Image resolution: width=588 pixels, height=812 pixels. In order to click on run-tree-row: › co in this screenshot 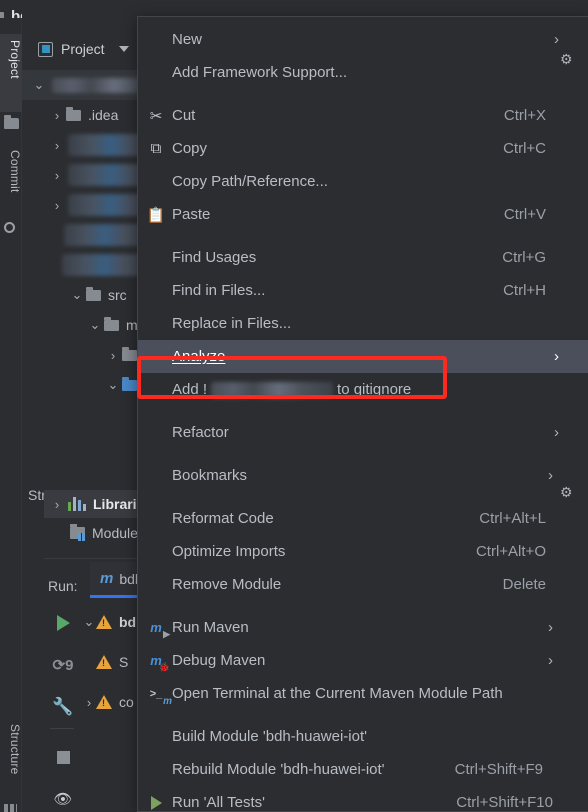, I will do `click(113, 702)`.